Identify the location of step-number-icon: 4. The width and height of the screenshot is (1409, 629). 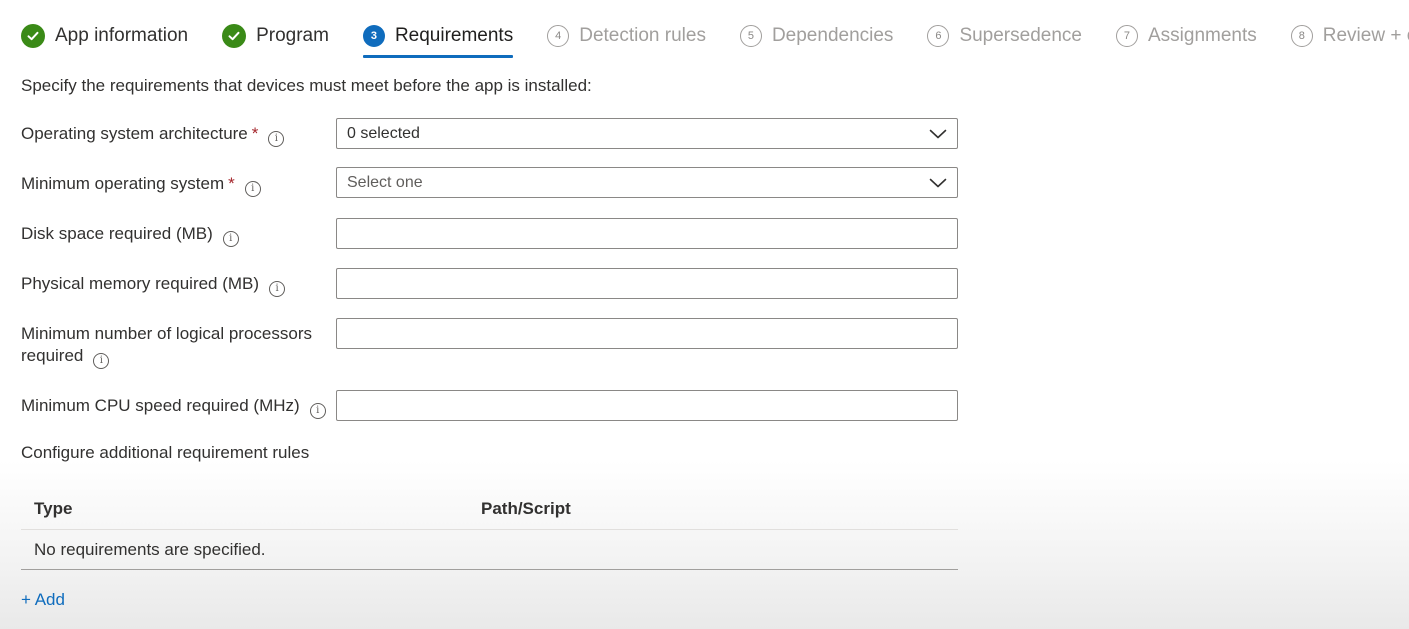
(558, 36).